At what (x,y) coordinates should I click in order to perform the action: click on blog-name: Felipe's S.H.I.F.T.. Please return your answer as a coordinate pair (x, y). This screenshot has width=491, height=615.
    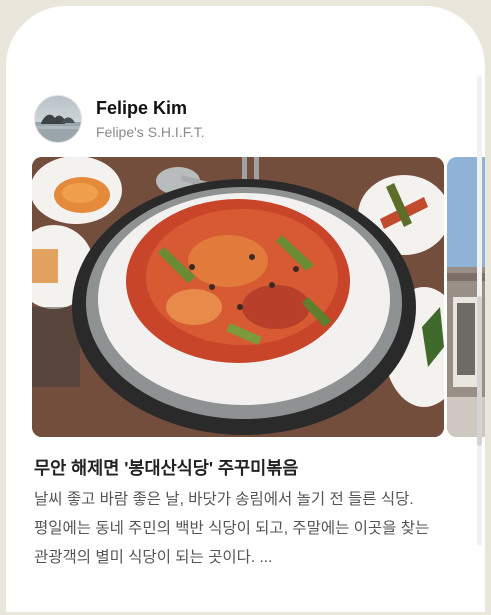
    Looking at the image, I should click on (150, 132).